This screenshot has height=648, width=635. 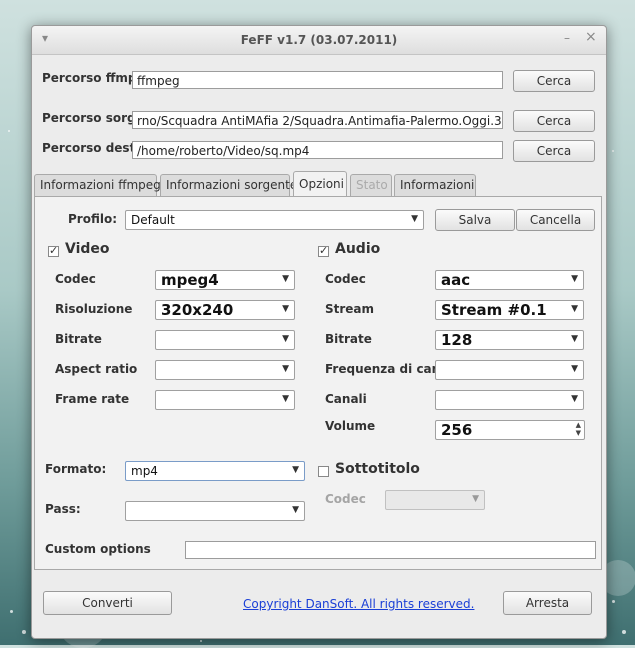 I want to click on video-bitrate-label: Bitrate, so click(x=78, y=339).